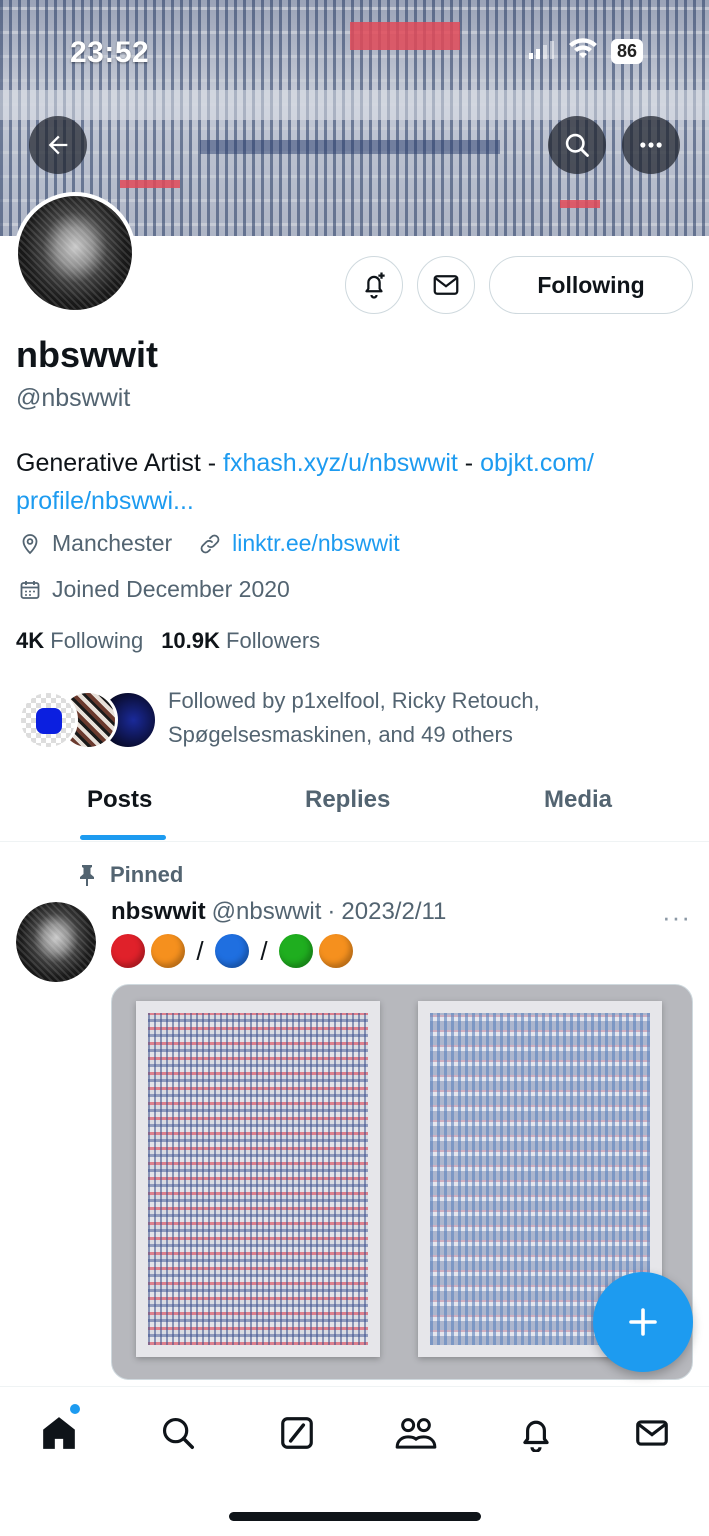 Image resolution: width=709 pixels, height=1536 pixels. Describe the element at coordinates (30, 640) in the screenshot. I see `following-count: 4K` at that location.